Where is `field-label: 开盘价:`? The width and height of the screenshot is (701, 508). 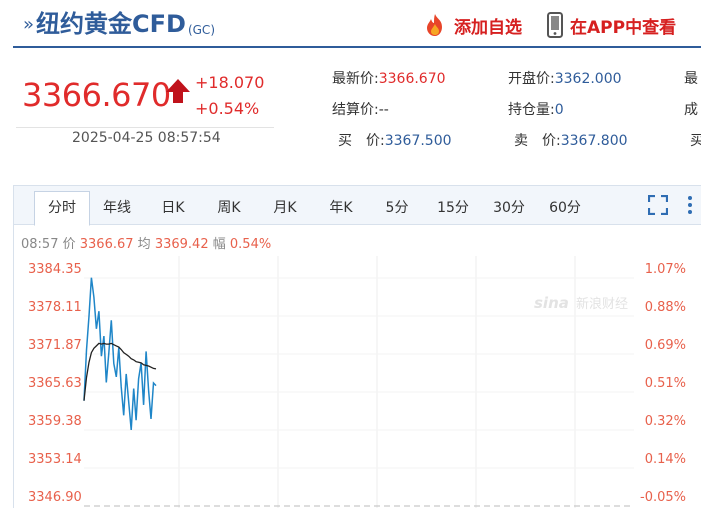
field-label: 开盘价: is located at coordinates (531, 79).